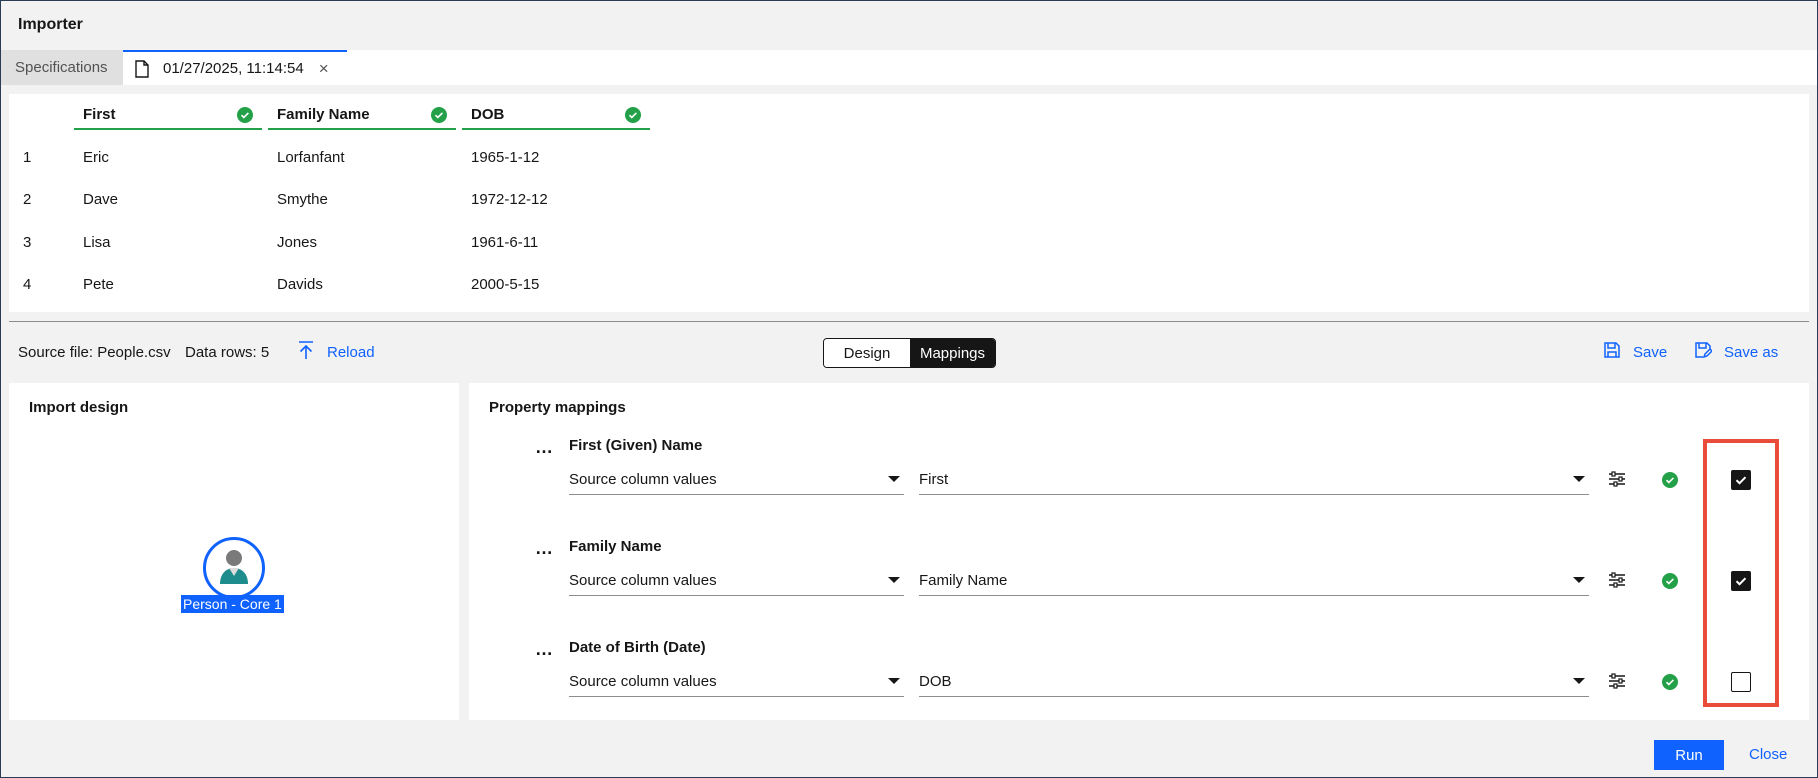 The width and height of the screenshot is (1818, 778). What do you see at coordinates (142, 68) in the screenshot?
I see `document-icon` at bounding box center [142, 68].